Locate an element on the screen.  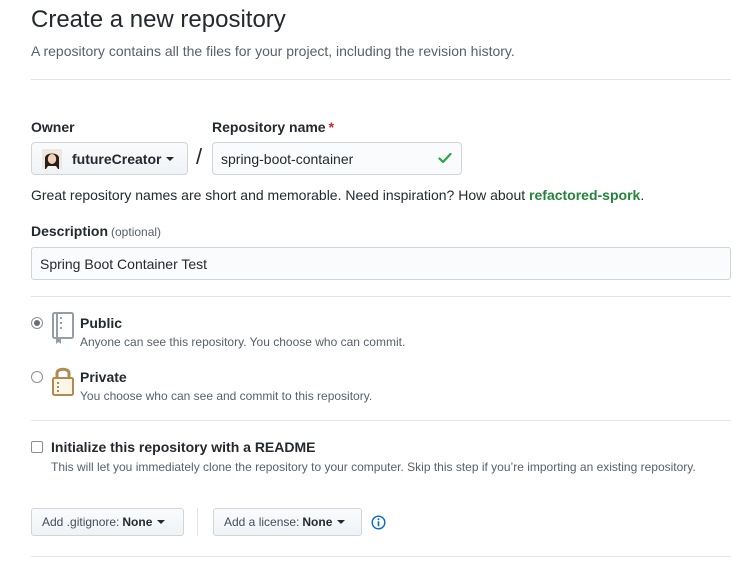
avatar is located at coordinates (52, 158).